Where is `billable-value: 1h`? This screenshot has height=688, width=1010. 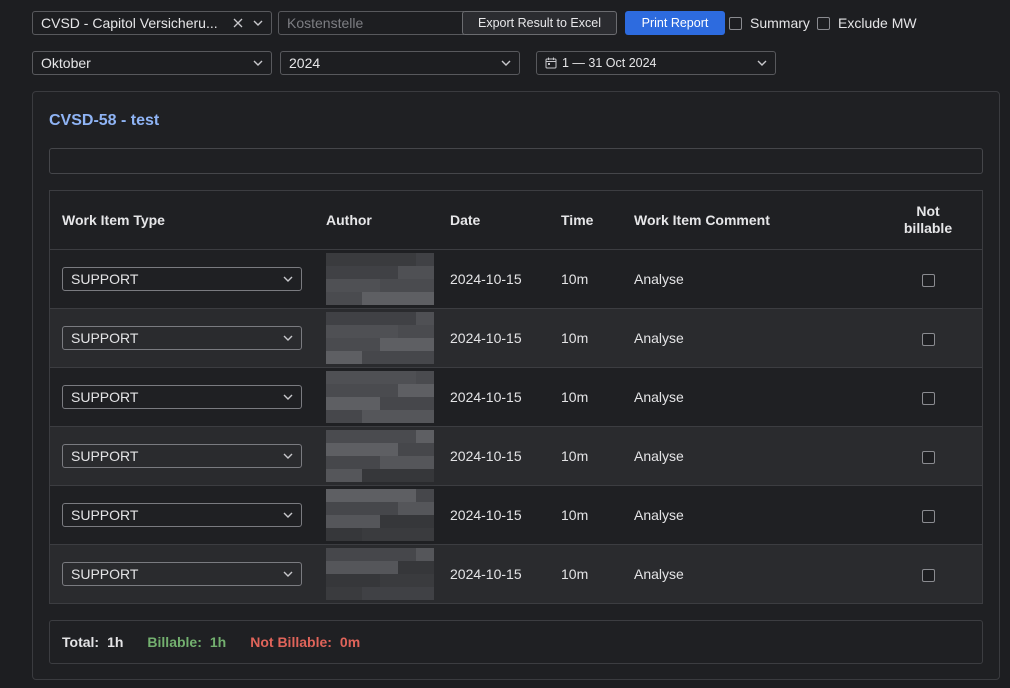
billable-value: 1h is located at coordinates (218, 642).